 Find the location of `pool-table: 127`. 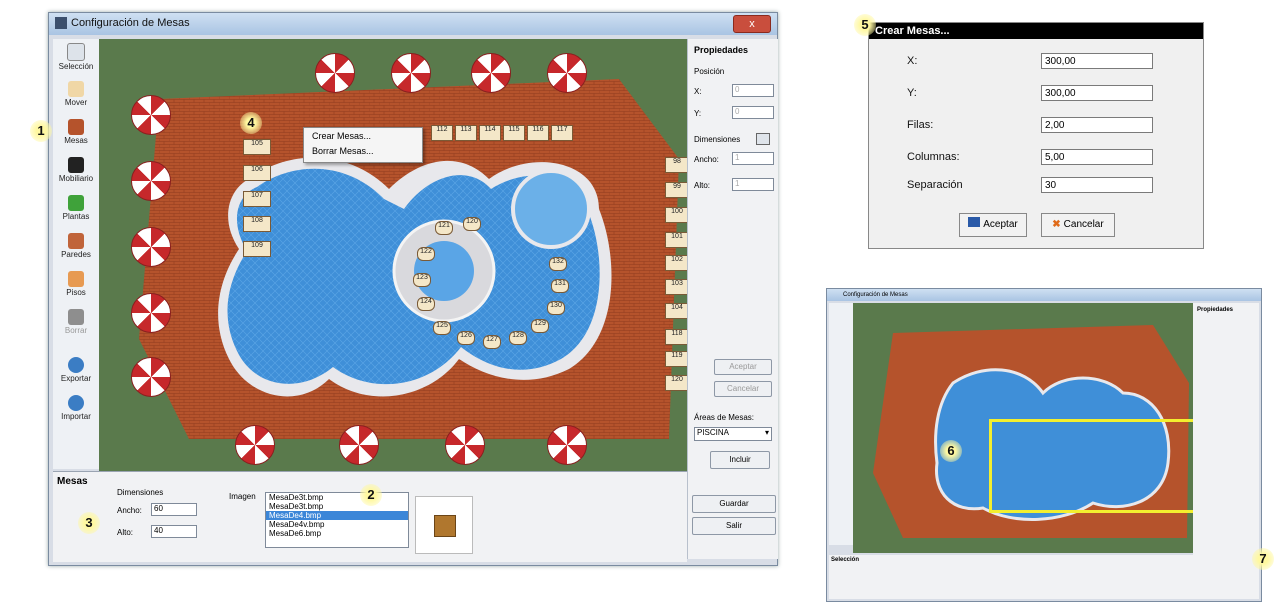

pool-table: 127 is located at coordinates (492, 342).